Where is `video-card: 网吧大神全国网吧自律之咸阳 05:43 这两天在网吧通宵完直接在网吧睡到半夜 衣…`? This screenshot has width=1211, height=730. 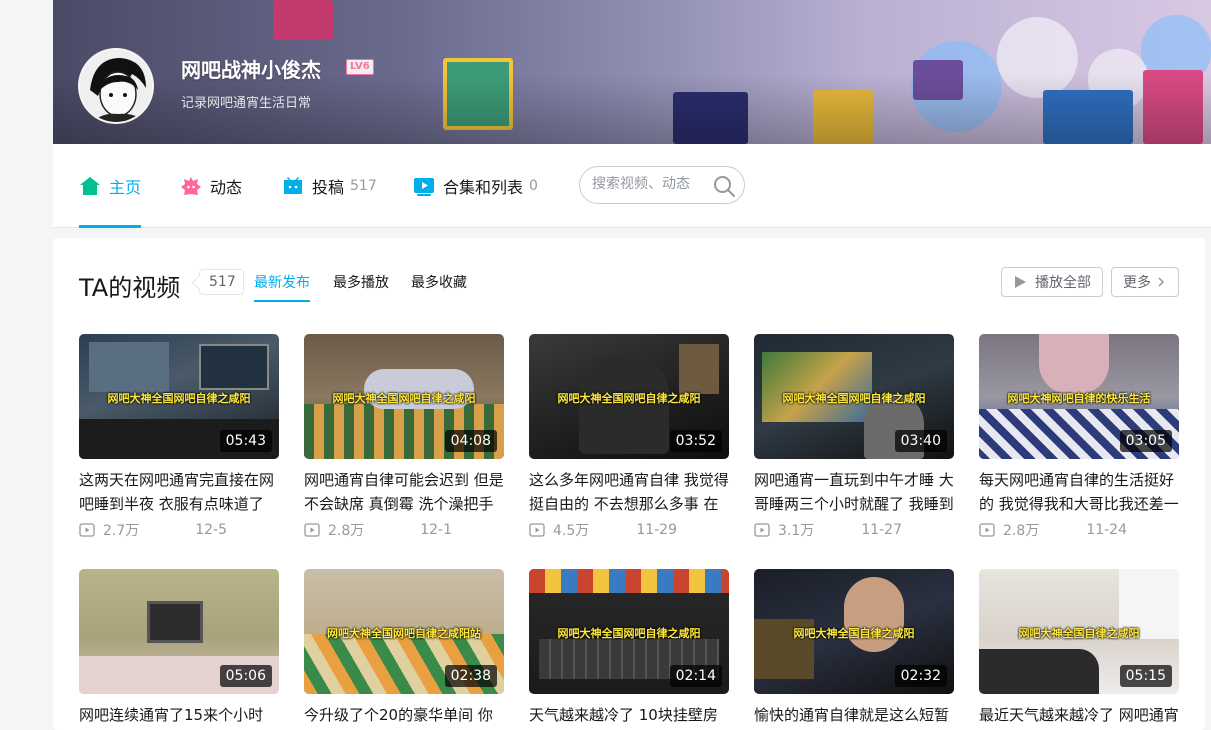
video-card: 网吧大神全国网吧自律之咸阳 05:43 这两天在网吧通宵完直接在网吧睡到半夜 衣… is located at coordinates (179, 437).